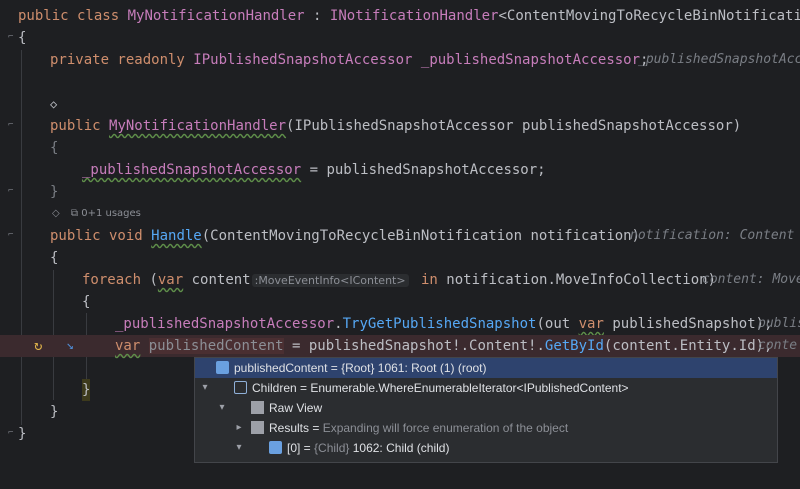 This screenshot has width=800, height=489. I want to click on results-label: Results, so click(289, 428).